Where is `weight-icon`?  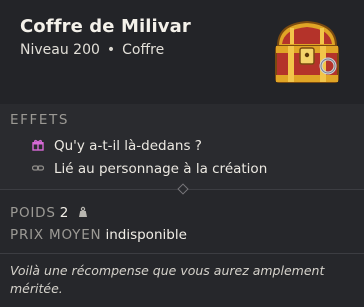
weight-icon is located at coordinates (83, 211).